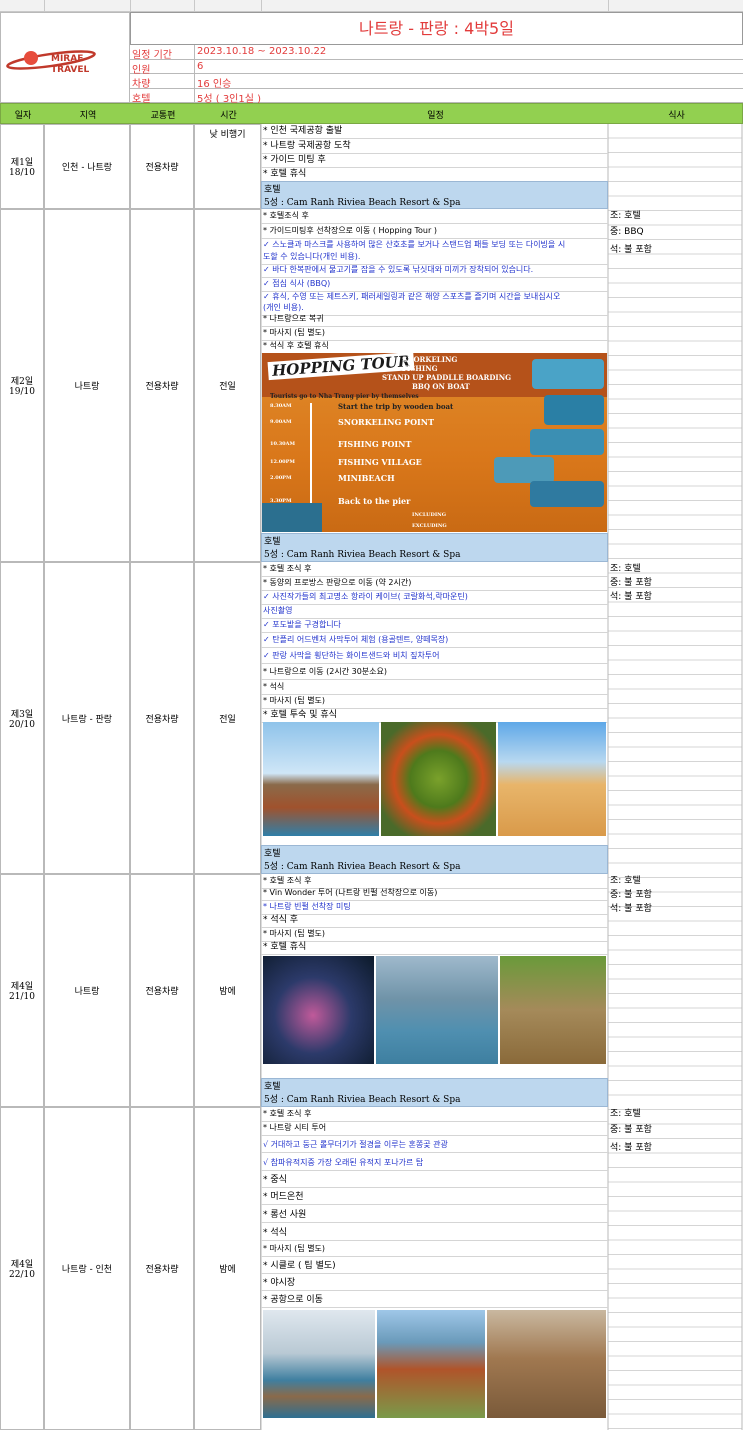 The image size is (743, 1430). Describe the element at coordinates (22, 718) in the screenshot. I see `day3-date: 제3일 20/10` at that location.